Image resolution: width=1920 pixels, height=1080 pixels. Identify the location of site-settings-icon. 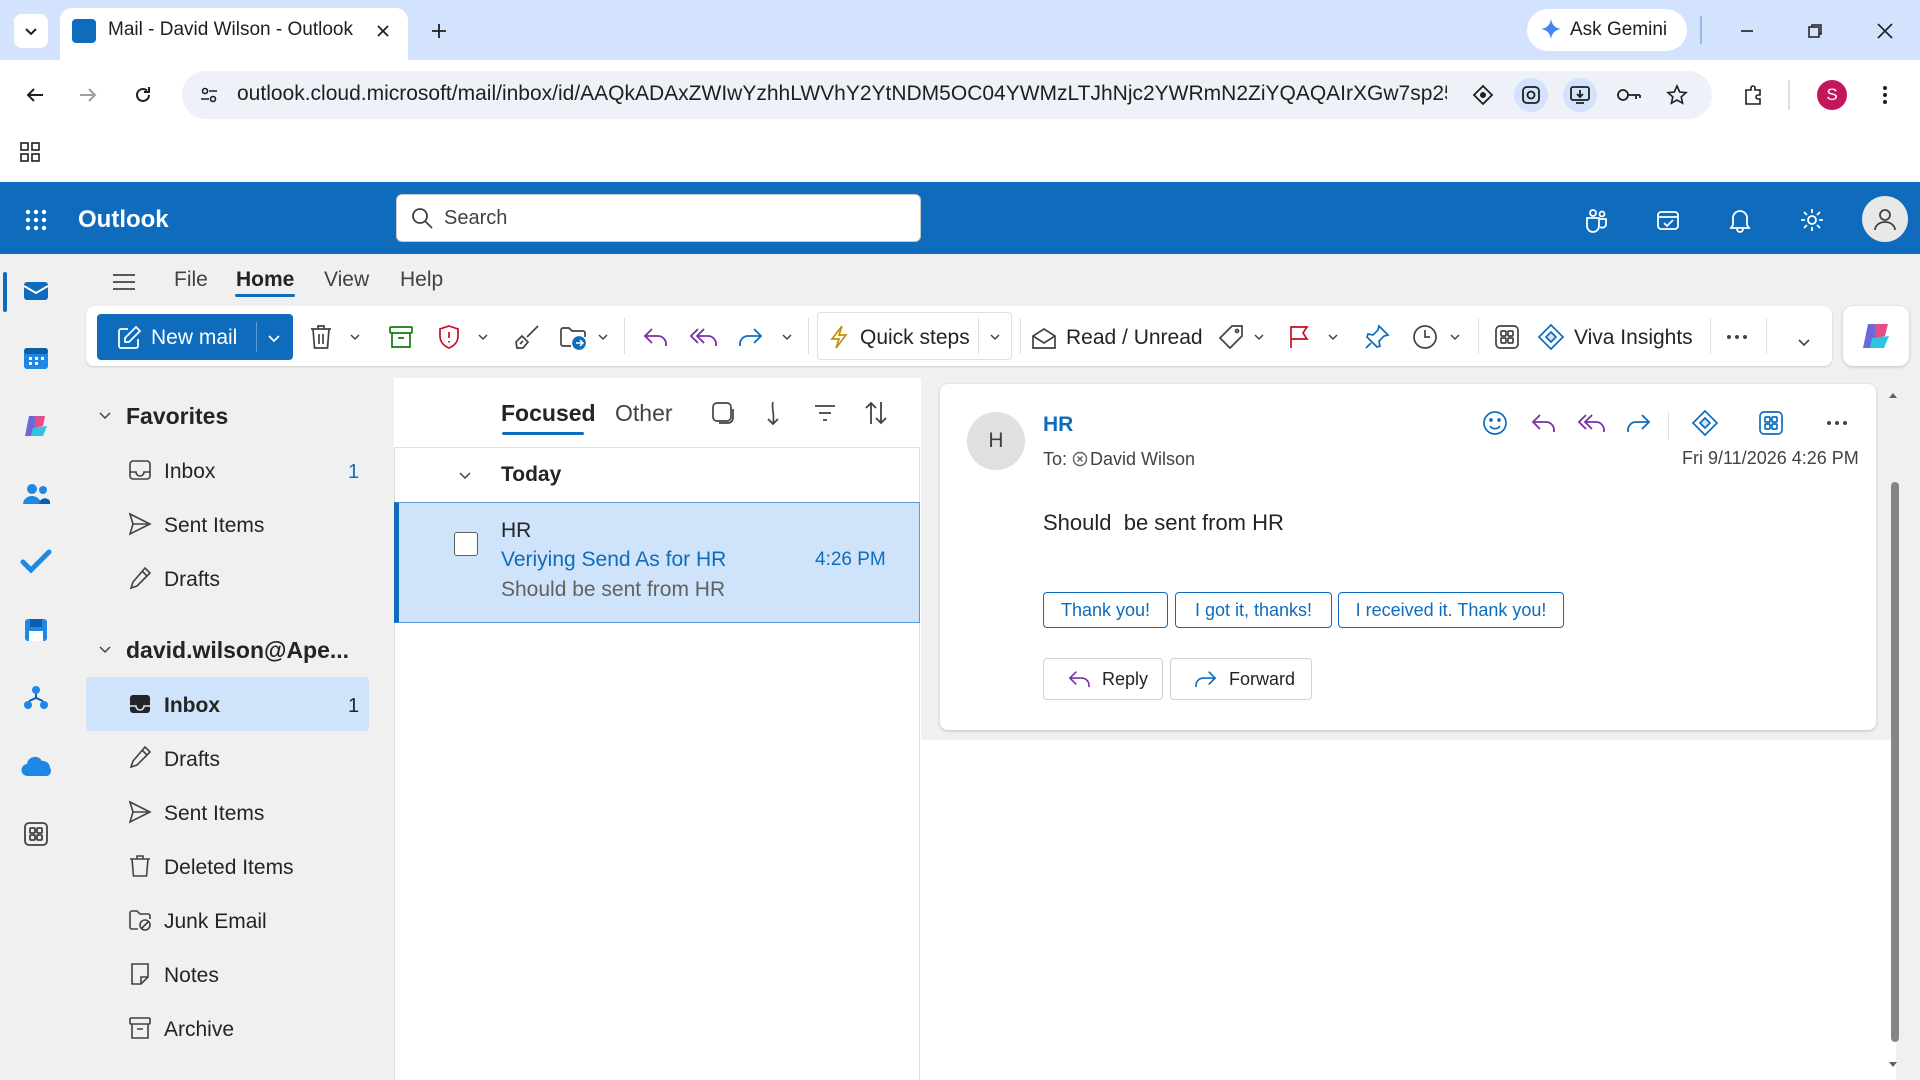
(209, 95).